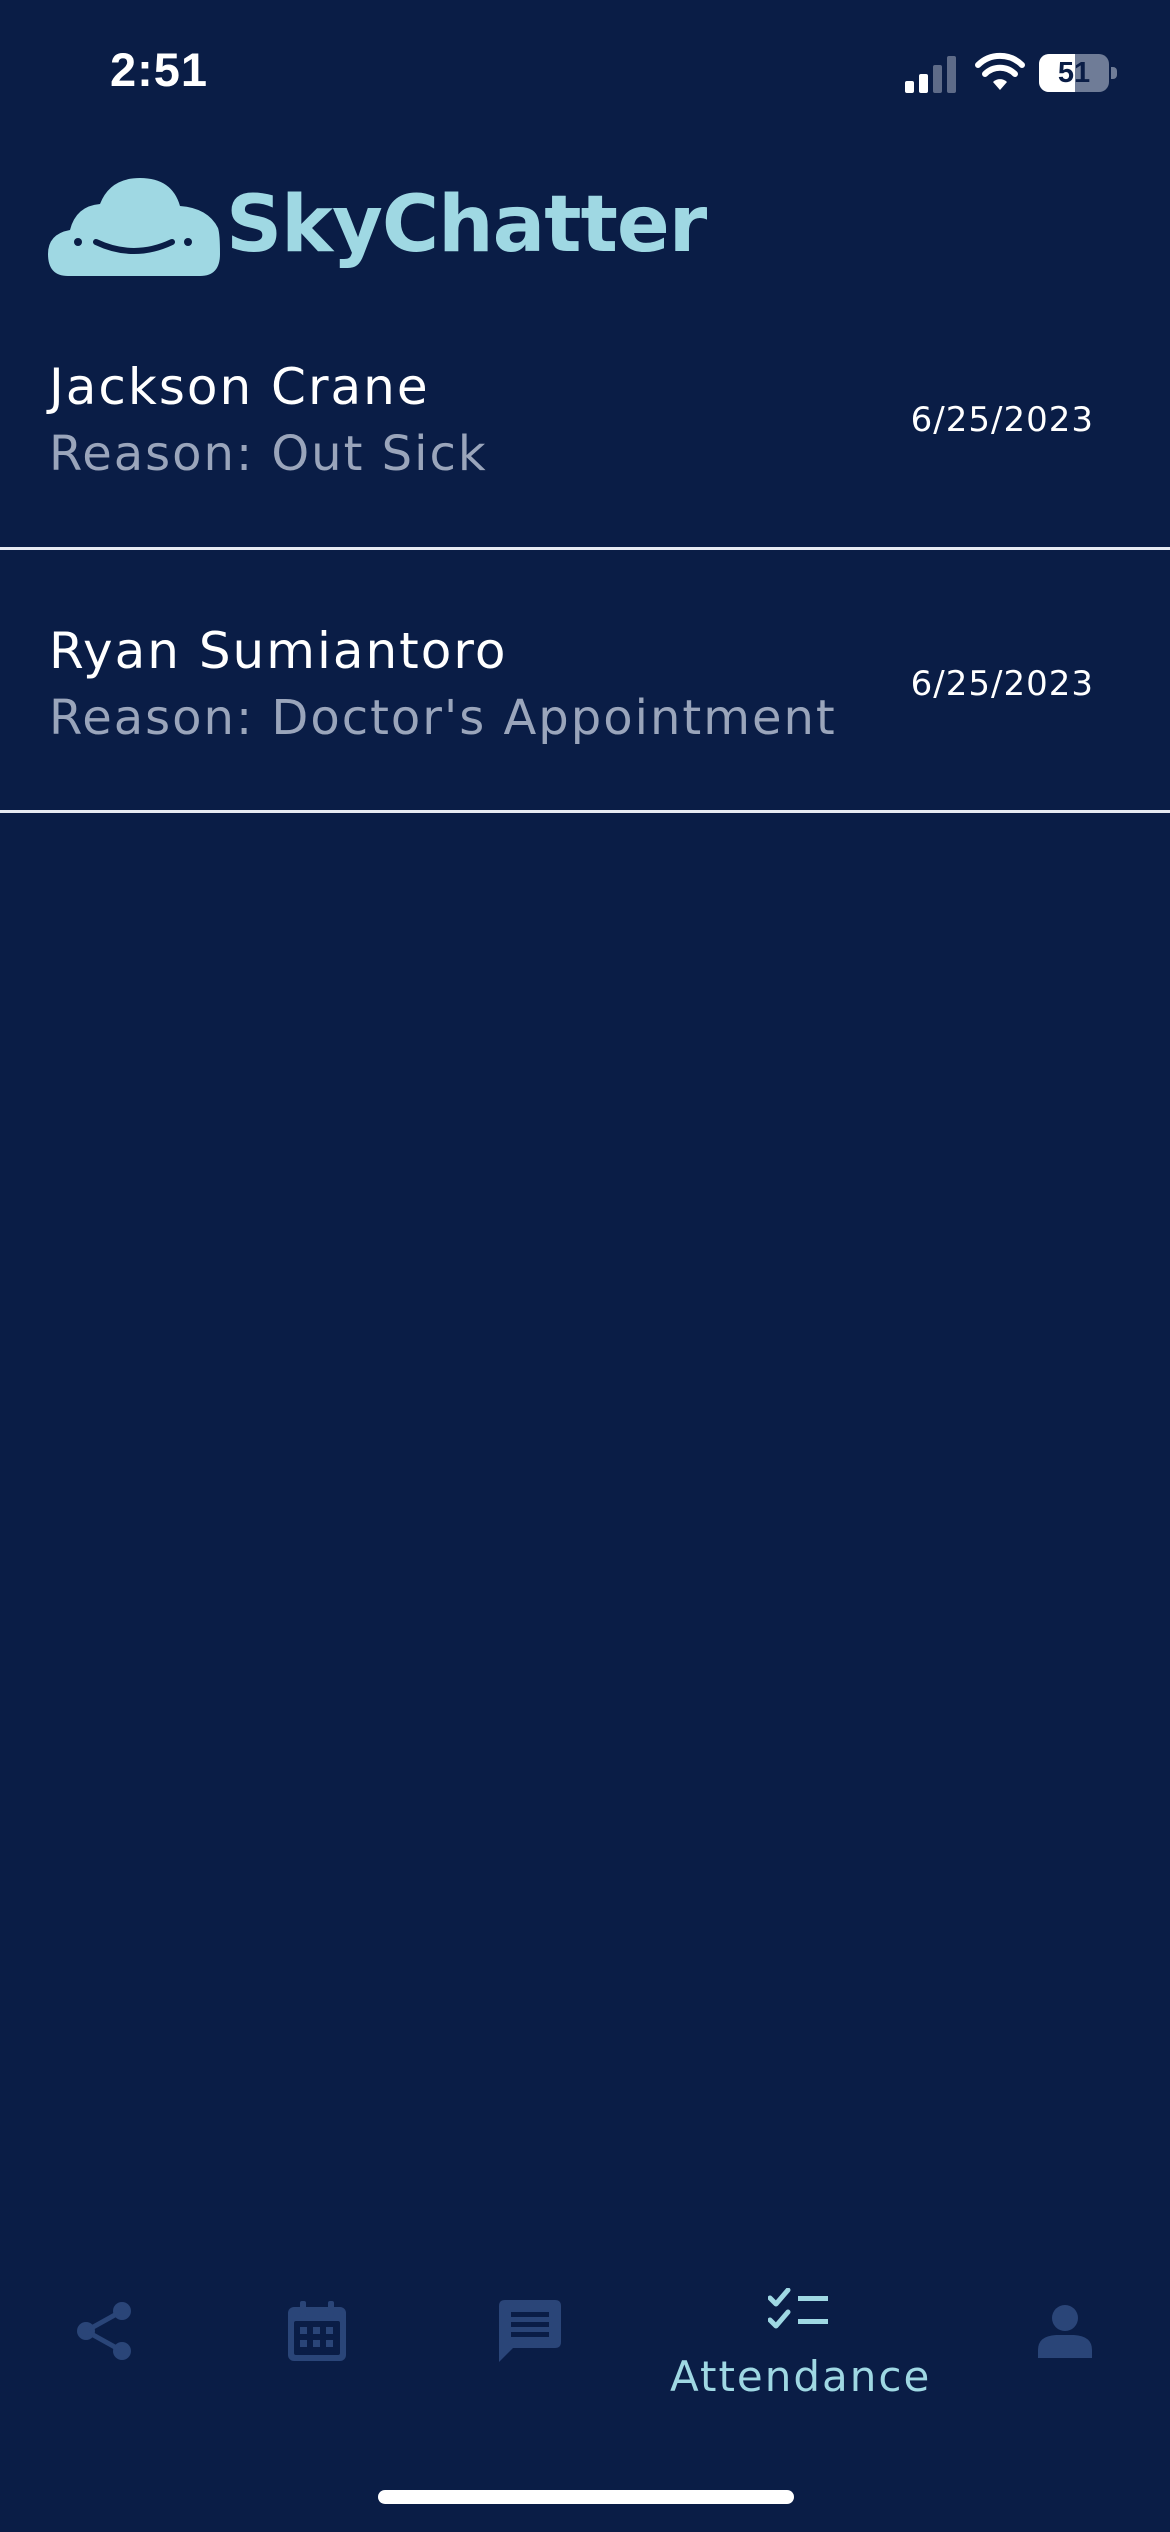 This screenshot has width=1170, height=2532. What do you see at coordinates (466, 225) in the screenshot?
I see `app-title: SkyChatter` at bounding box center [466, 225].